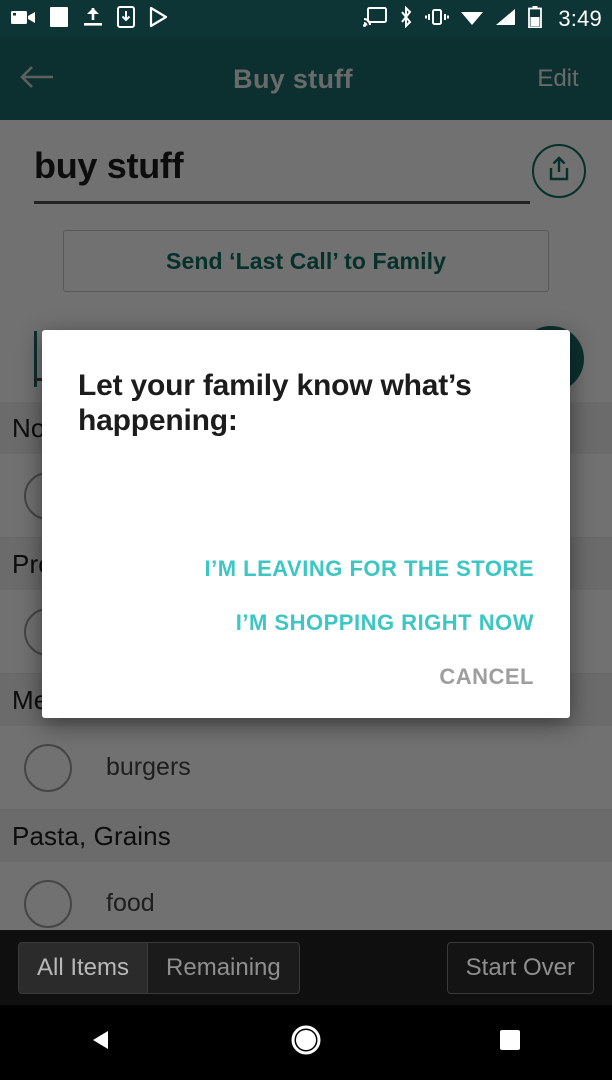 Image resolution: width=612 pixels, height=1080 pixels. I want to click on dialog-title: Let your family know what’s happening:, so click(275, 403).